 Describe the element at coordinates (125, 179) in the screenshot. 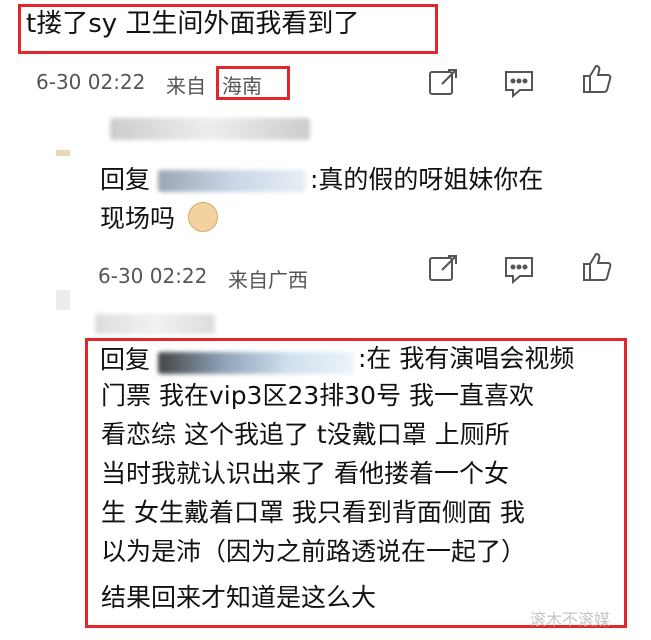

I see `reply1-prefix: 回复` at that location.